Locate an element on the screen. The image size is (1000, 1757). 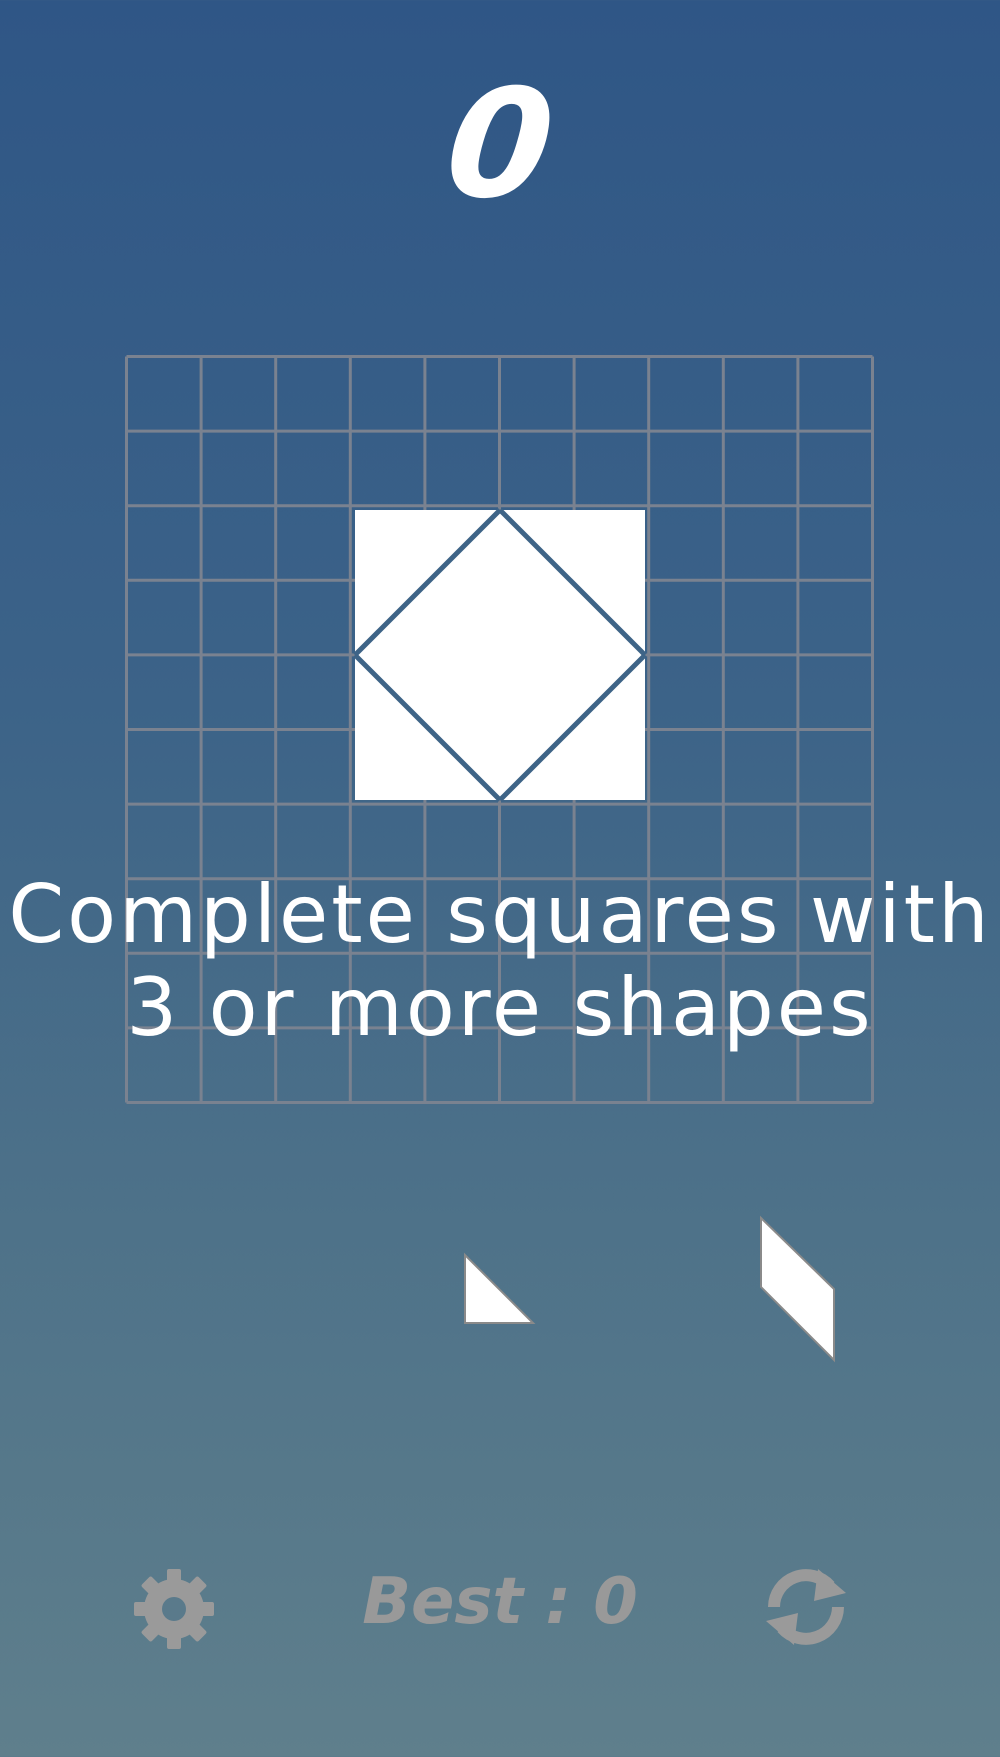
score-display: 0 is located at coordinates (500, 145).